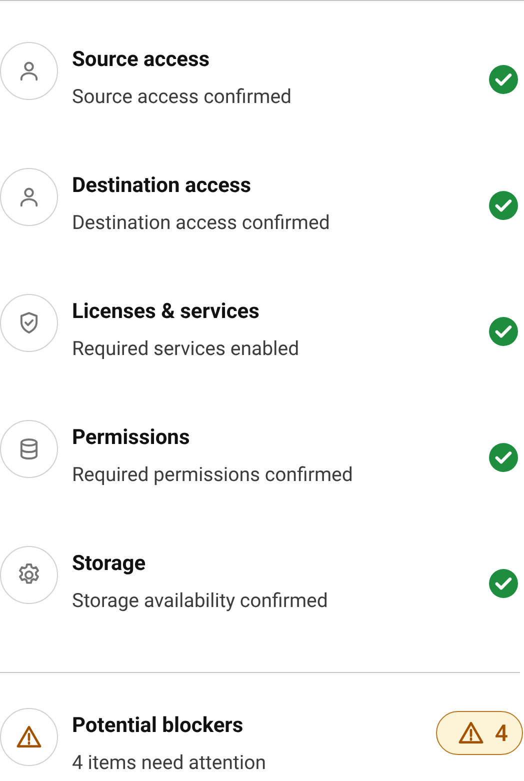 This screenshot has width=524, height=781. What do you see at coordinates (186, 349) in the screenshot?
I see `check-status-text: Required services enabled` at bounding box center [186, 349].